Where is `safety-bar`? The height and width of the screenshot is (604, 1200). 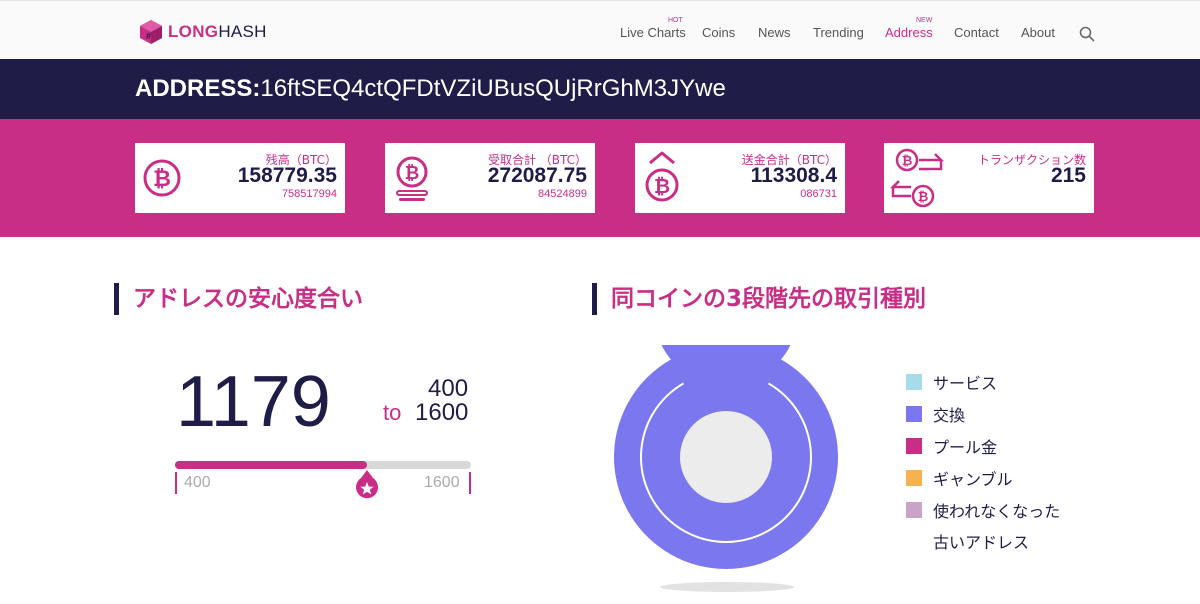 safety-bar is located at coordinates (323, 465).